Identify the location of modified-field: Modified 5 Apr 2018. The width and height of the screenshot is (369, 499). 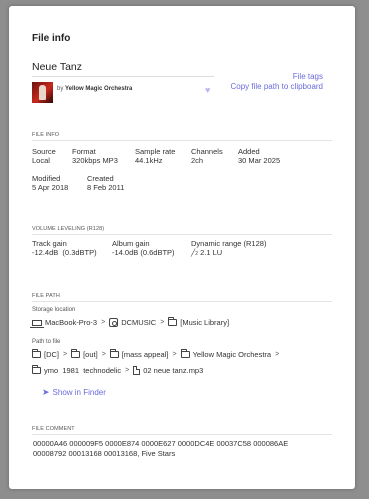
(50, 183).